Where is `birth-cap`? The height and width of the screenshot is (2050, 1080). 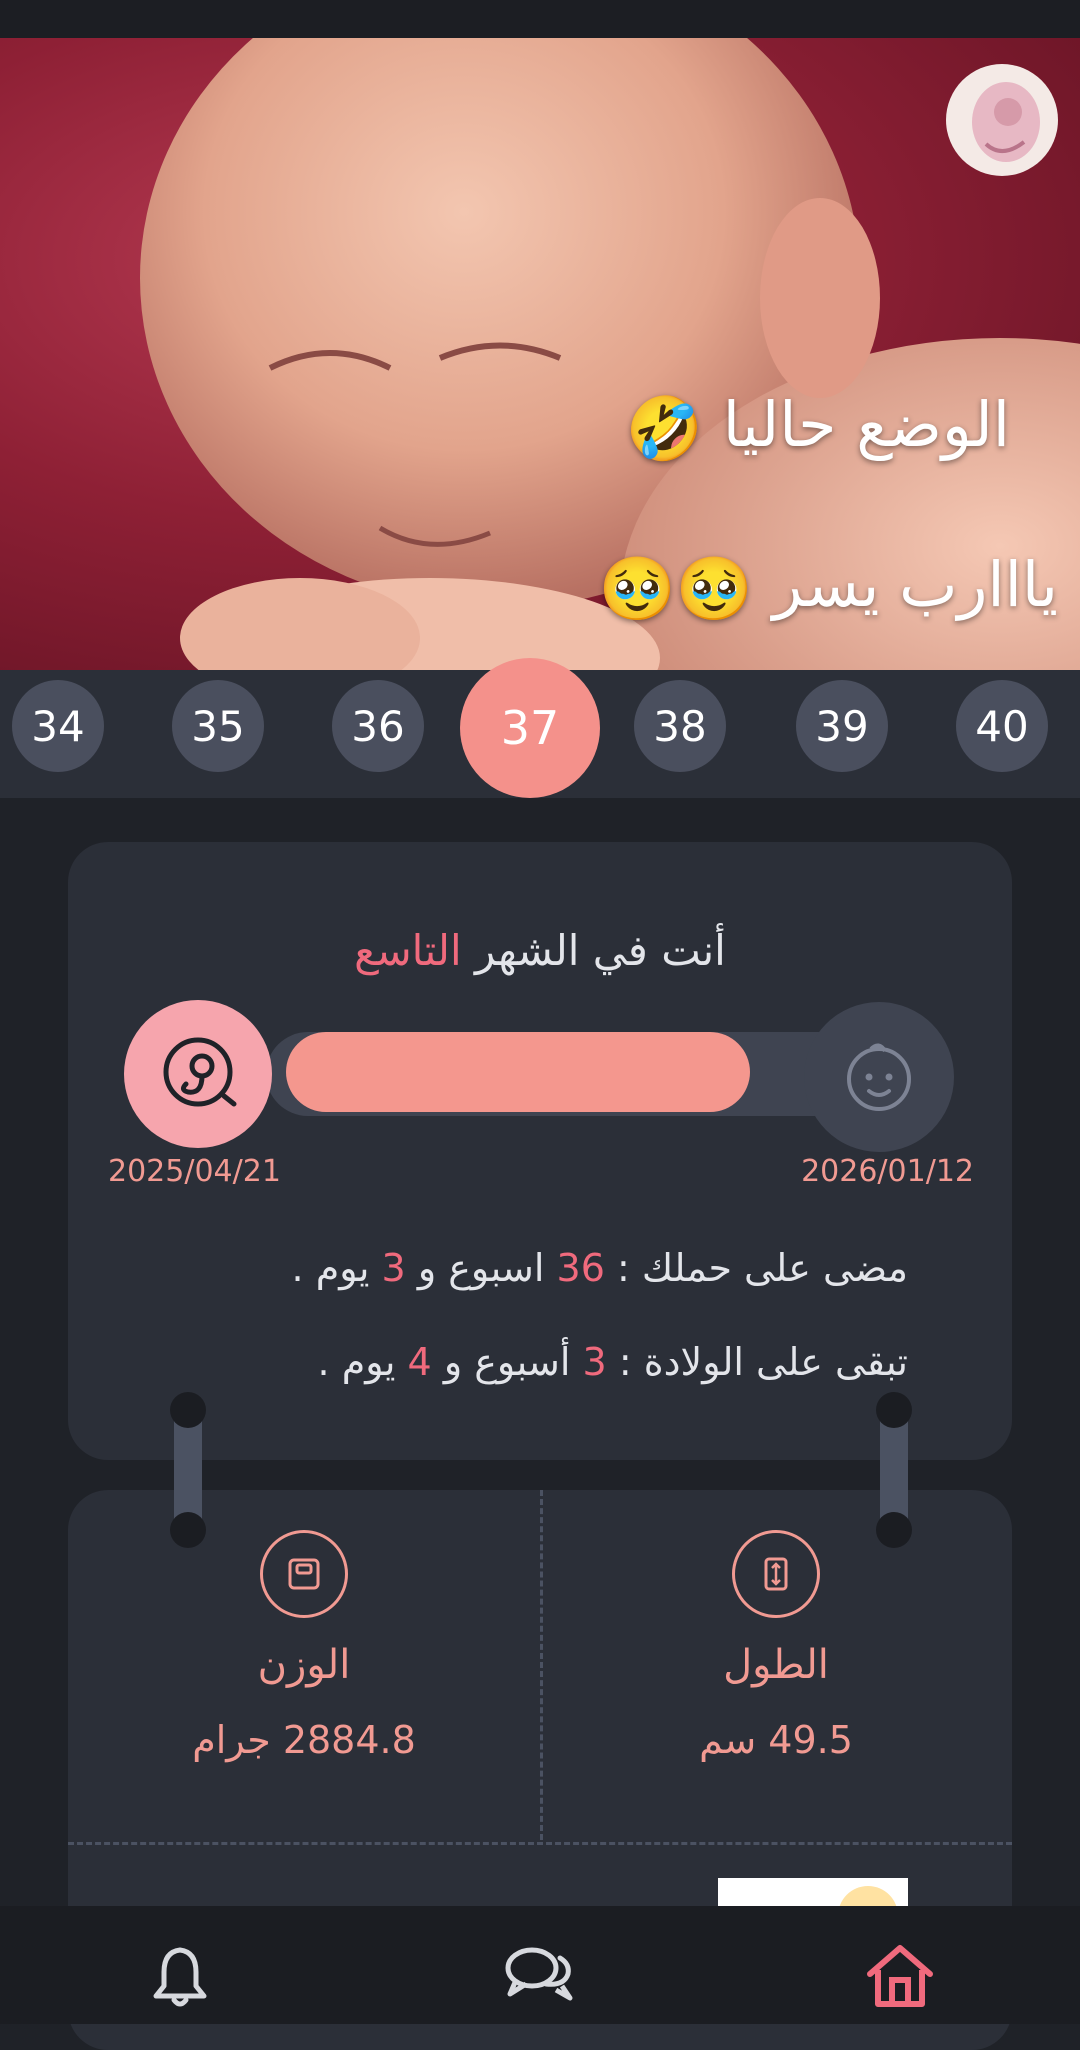
birth-cap is located at coordinates (879, 1077).